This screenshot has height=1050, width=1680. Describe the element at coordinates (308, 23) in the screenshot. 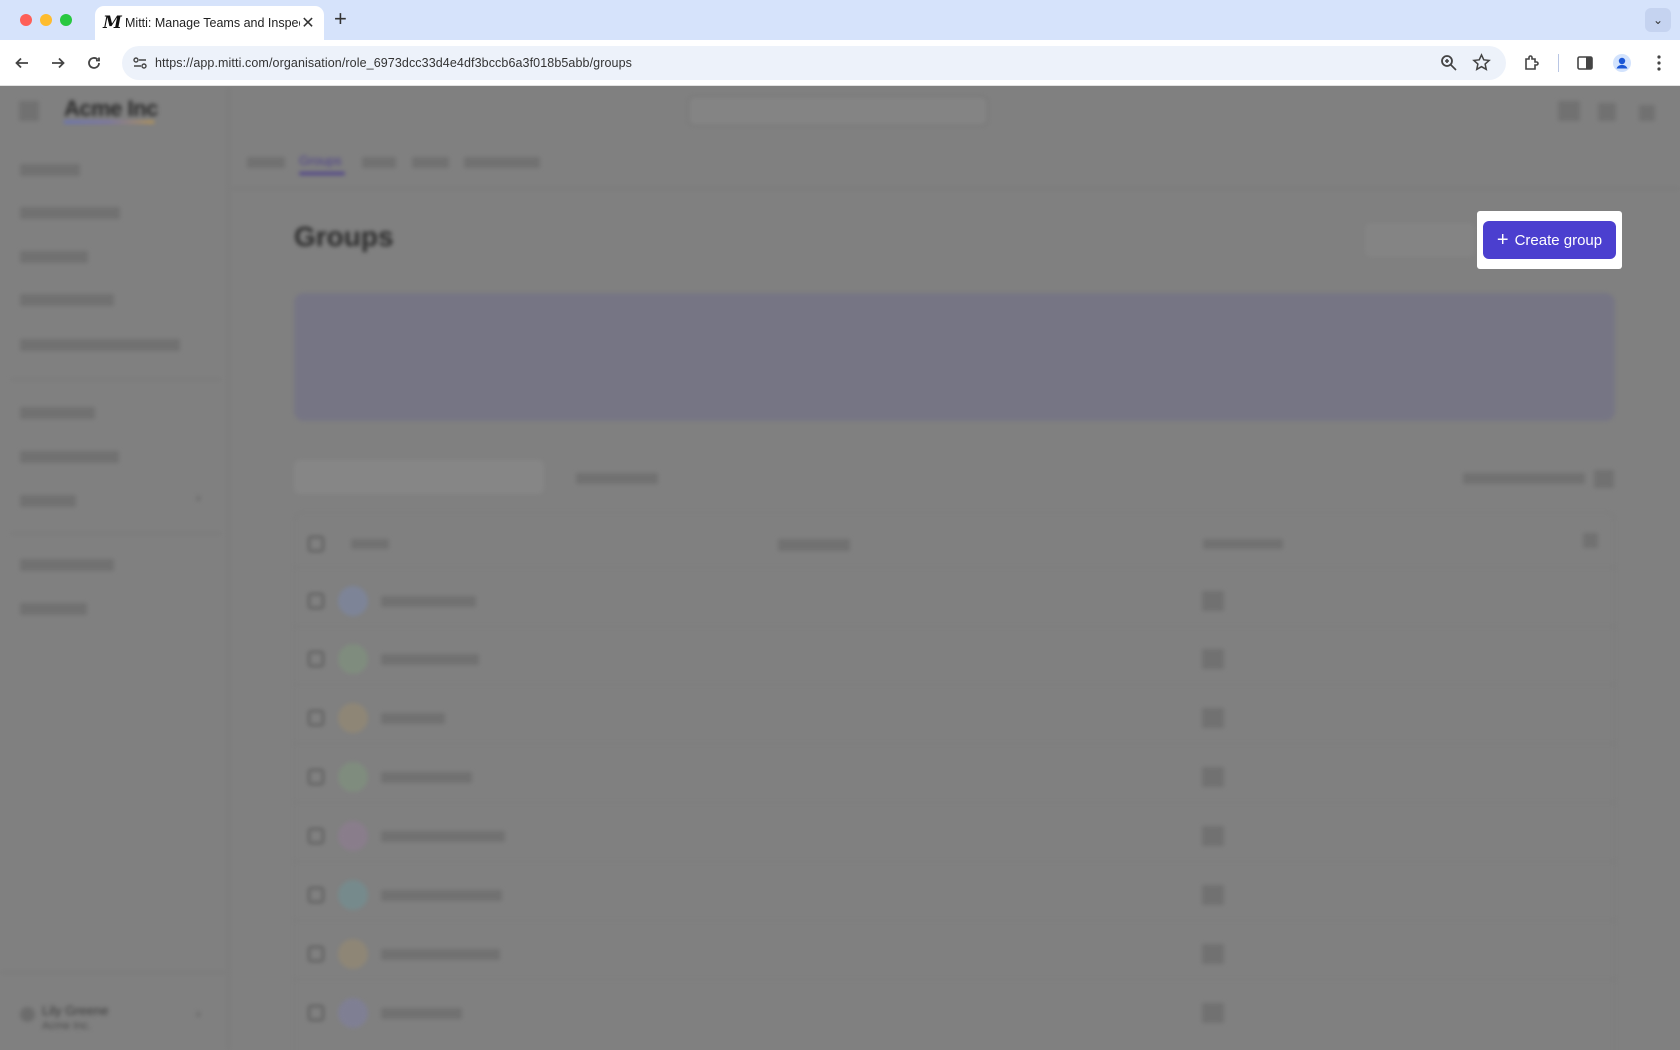

I see `tab-close-icon: ✕` at that location.